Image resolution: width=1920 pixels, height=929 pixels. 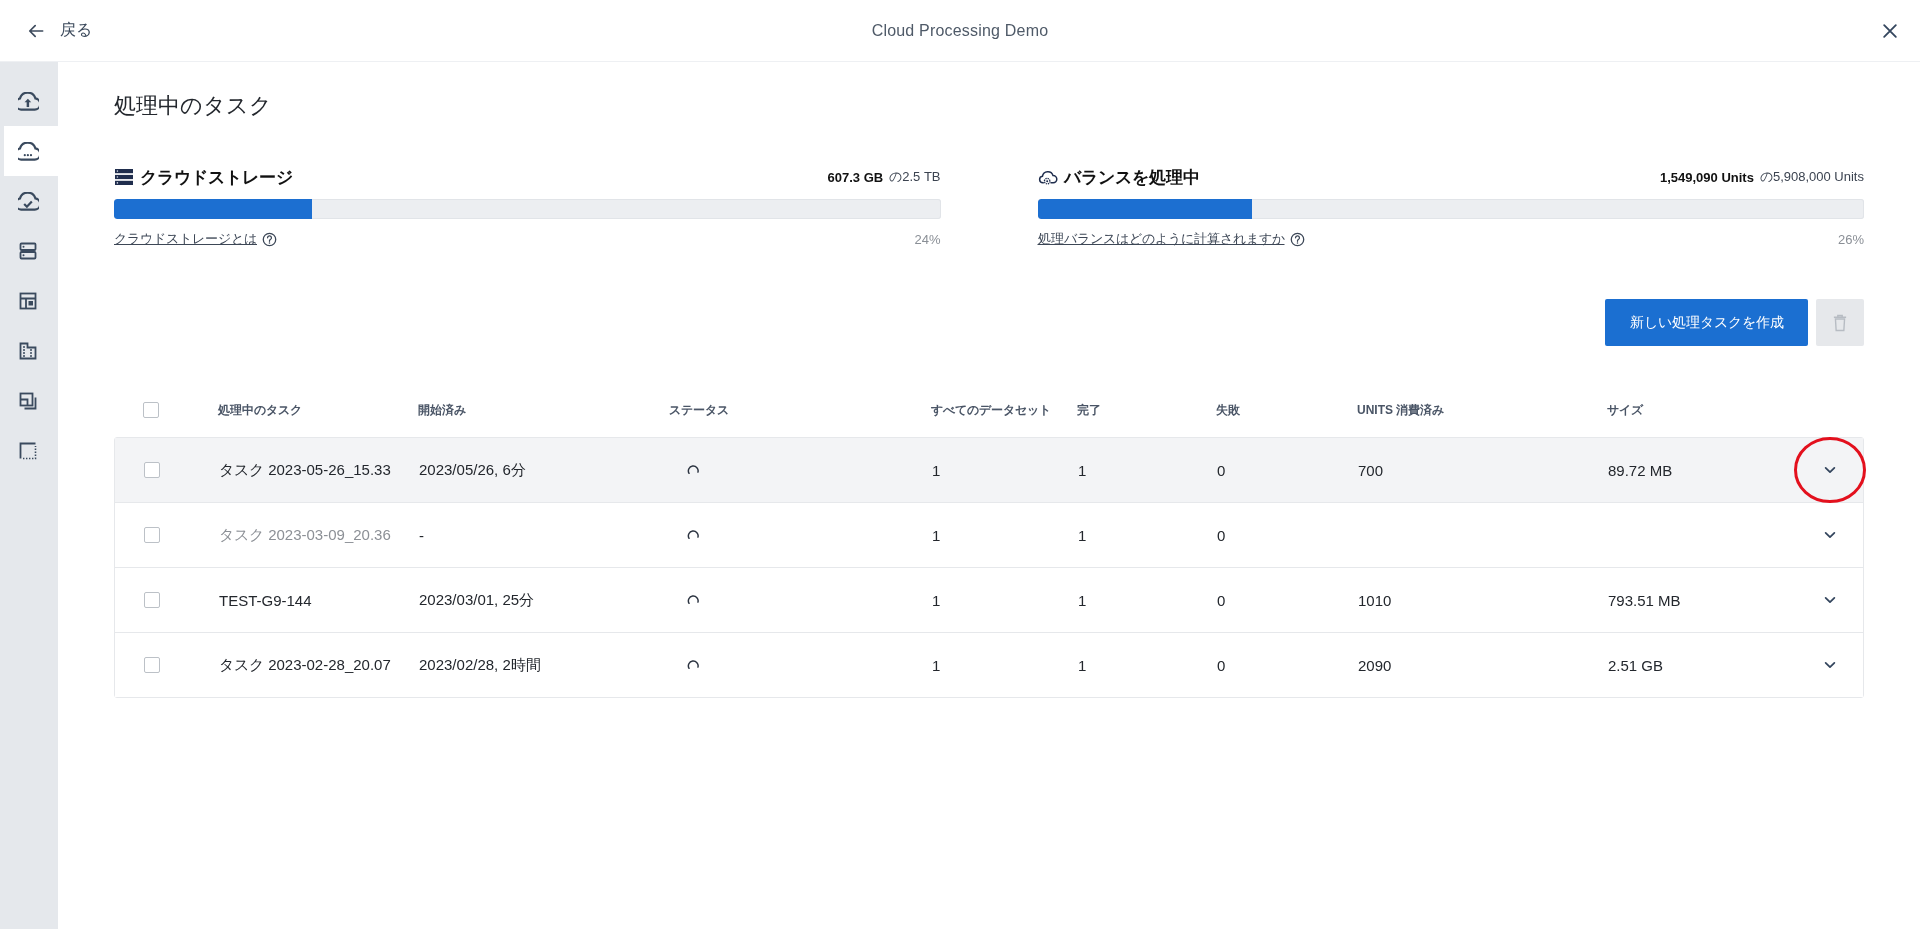 I want to click on sidebar-item, so click(x=31, y=151).